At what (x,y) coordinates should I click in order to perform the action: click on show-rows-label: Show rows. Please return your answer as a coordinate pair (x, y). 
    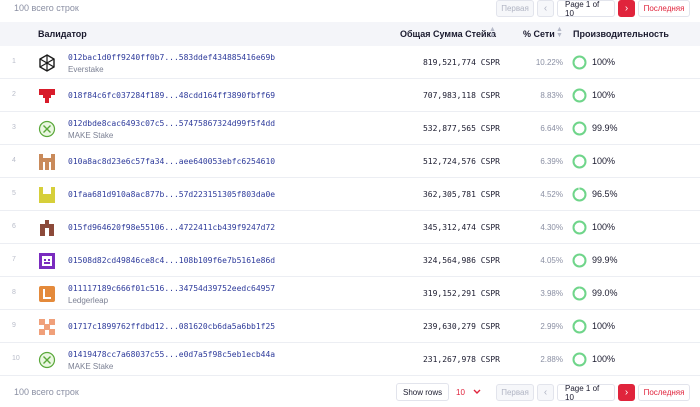
    Looking at the image, I should click on (423, 392).